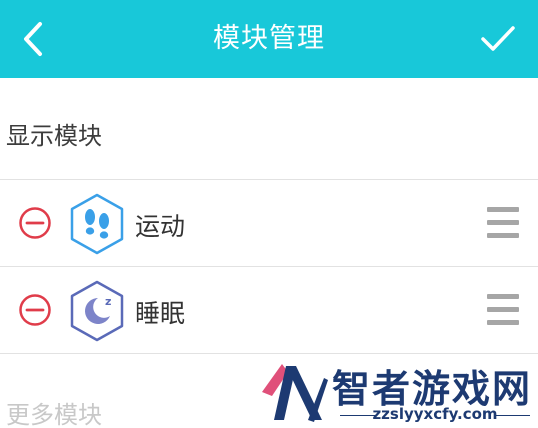  Describe the element at coordinates (54, 414) in the screenshot. I see `more-modules-heading: 更多模块` at that location.